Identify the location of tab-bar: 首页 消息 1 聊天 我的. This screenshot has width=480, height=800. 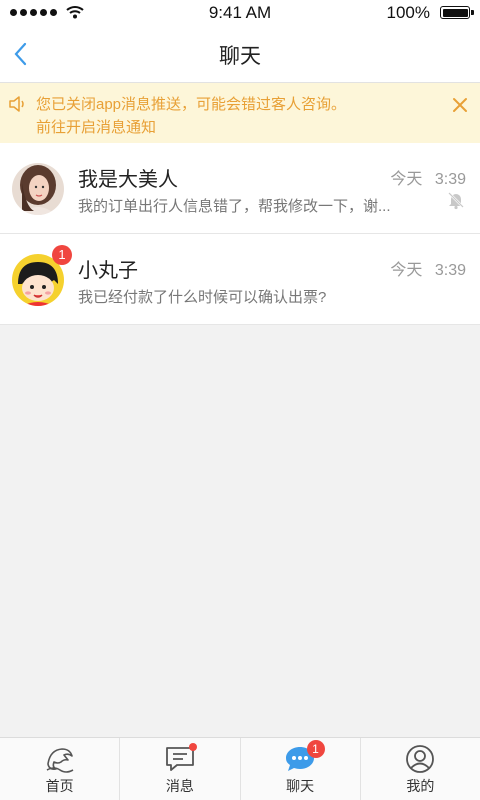
(240, 768).